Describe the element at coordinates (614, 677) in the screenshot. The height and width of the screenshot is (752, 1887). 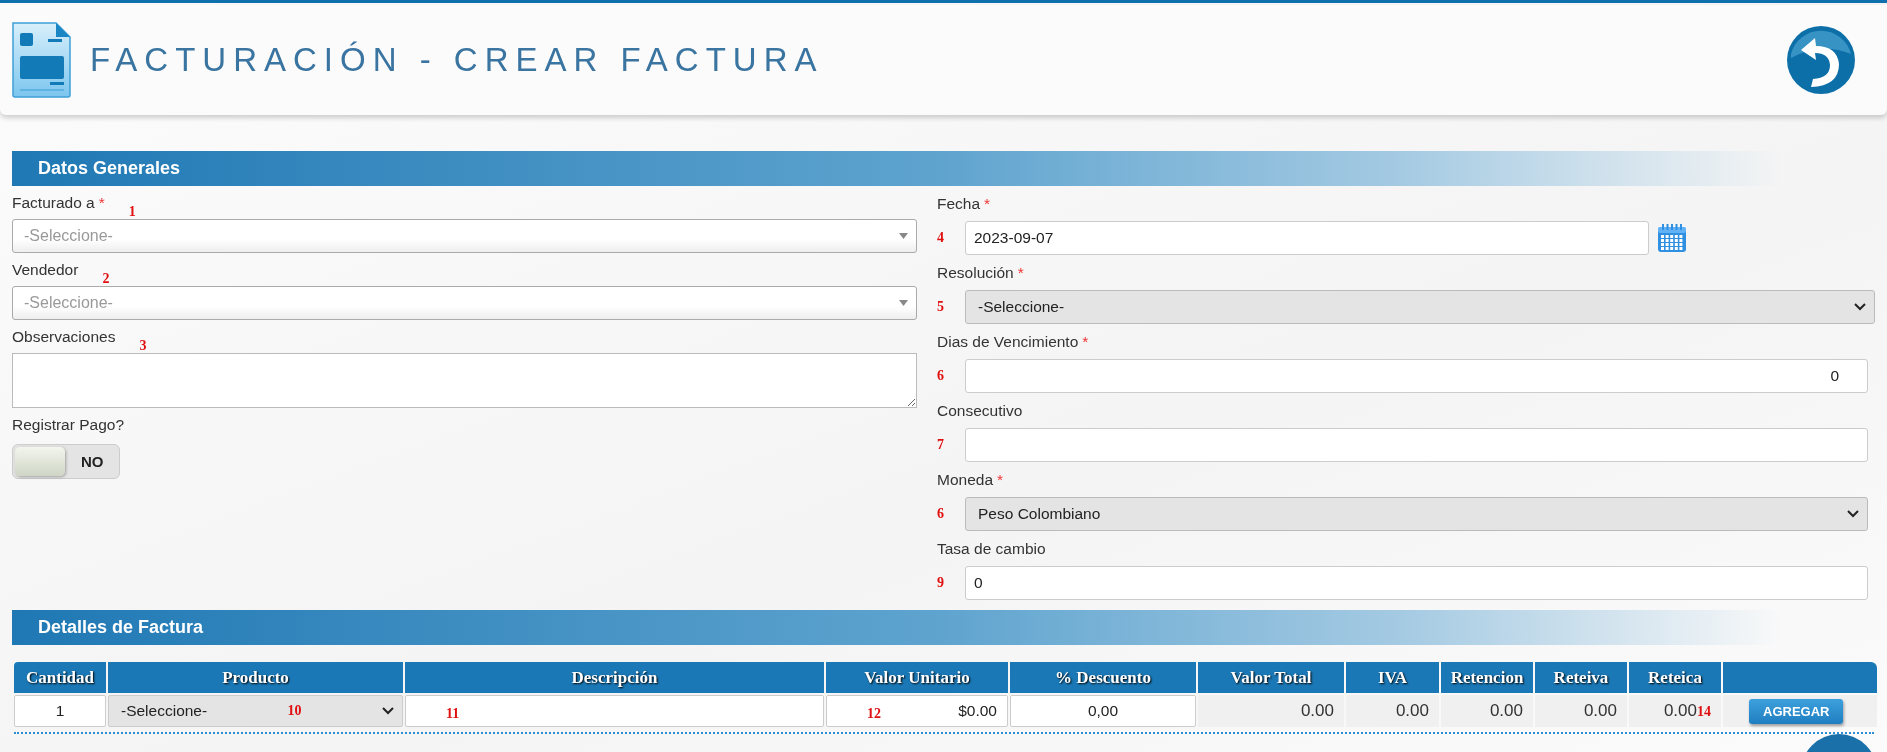
I see `column-header: Descripción` at that location.